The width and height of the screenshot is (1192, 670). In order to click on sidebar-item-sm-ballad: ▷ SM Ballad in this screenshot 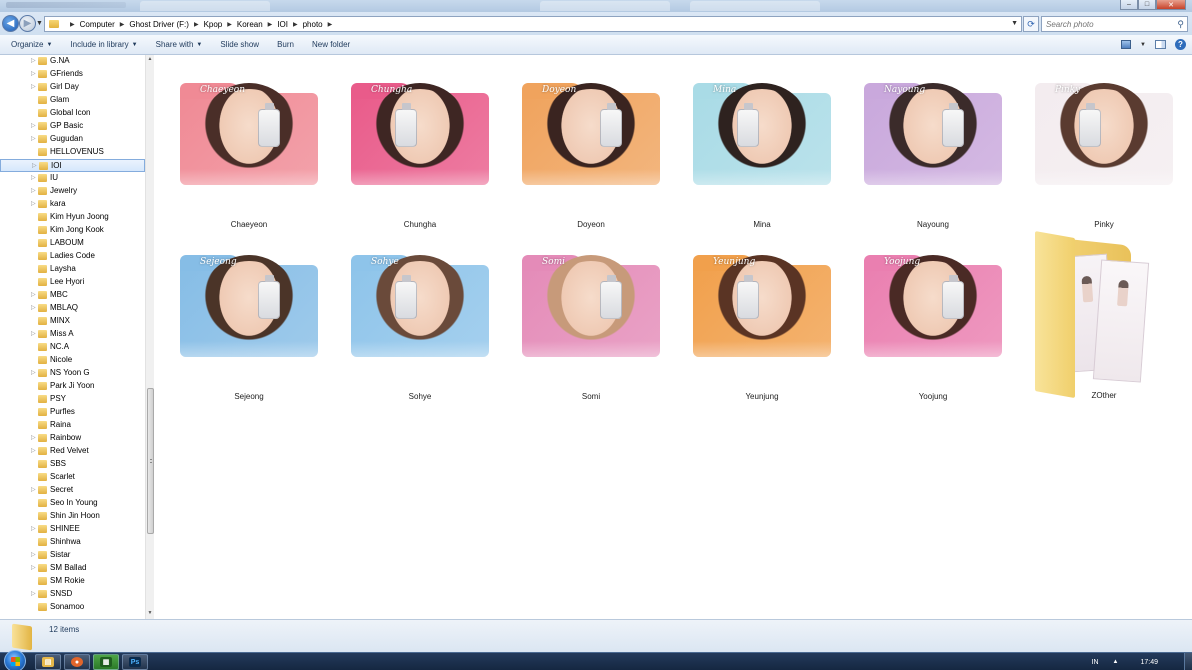, I will do `click(72, 568)`.